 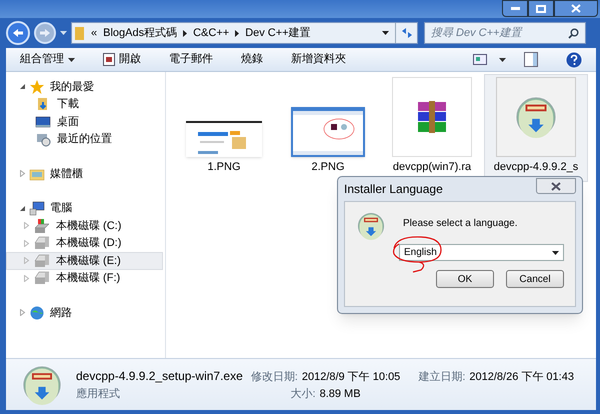 I want to click on search-icon, so click(x=573, y=33).